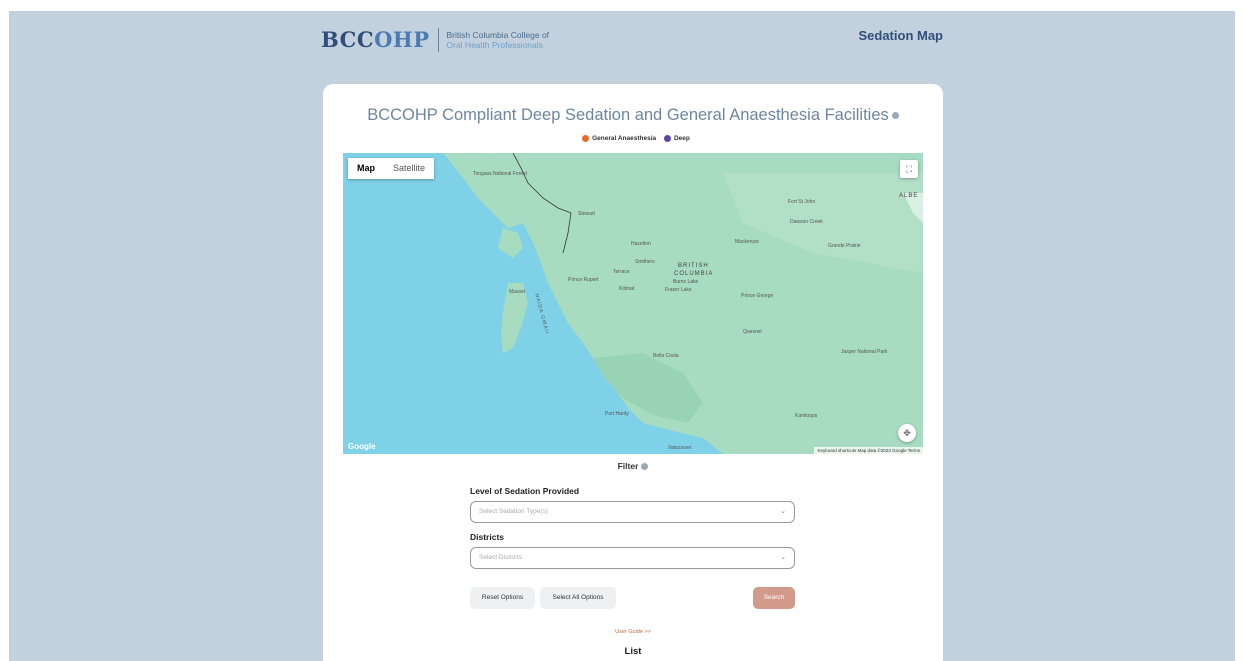 This screenshot has height=661, width=1246. Describe the element at coordinates (900, 35) in the screenshot. I see `nav-sedation-map: Sedation Map` at that location.